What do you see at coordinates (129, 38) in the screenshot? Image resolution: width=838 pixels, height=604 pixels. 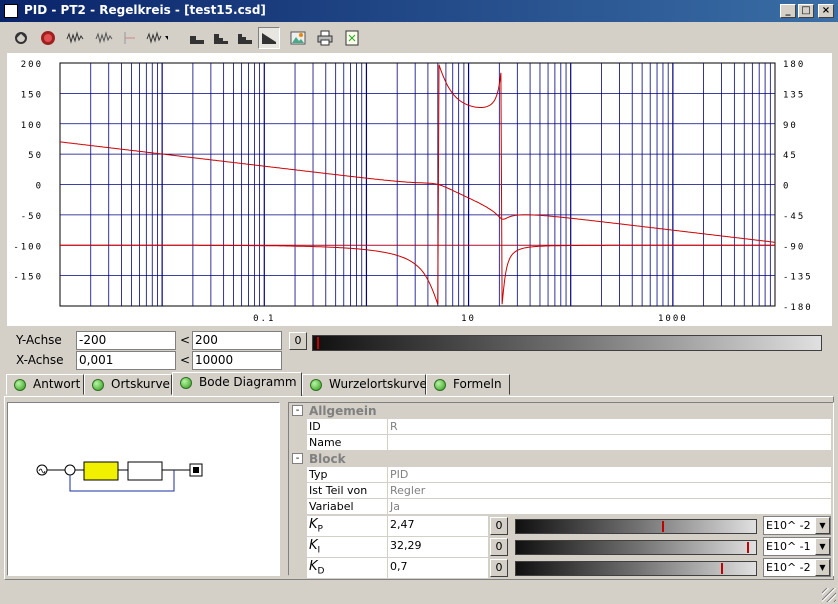 I see `marker-icon` at bounding box center [129, 38].